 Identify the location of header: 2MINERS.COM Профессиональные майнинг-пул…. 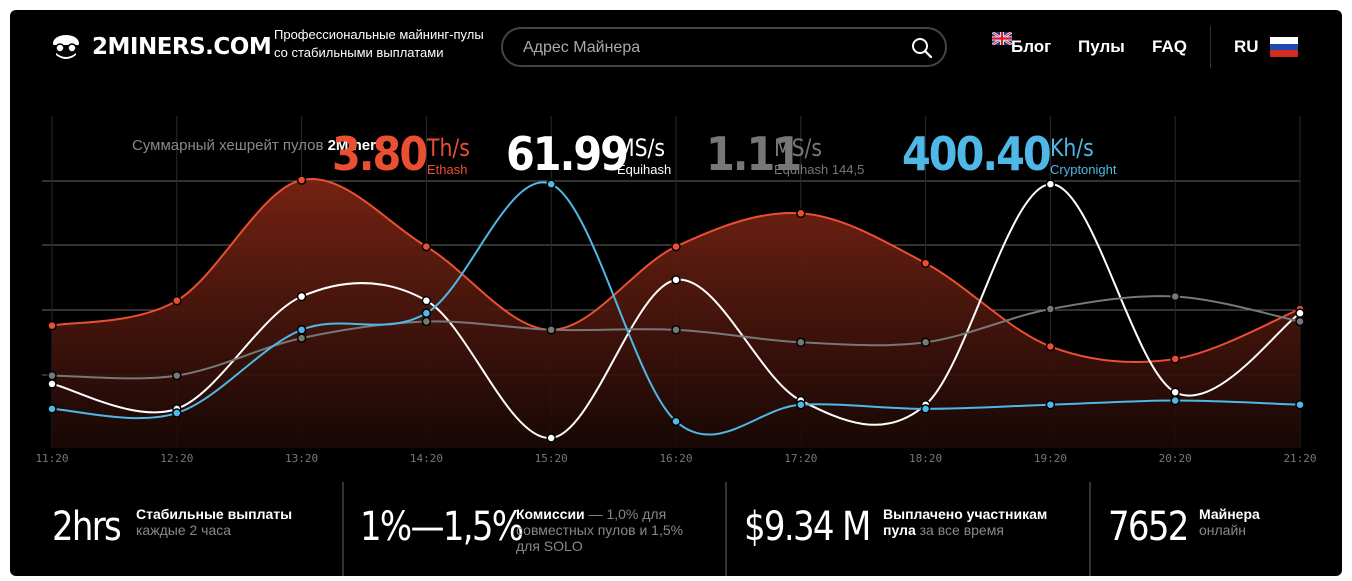
(676, 49).